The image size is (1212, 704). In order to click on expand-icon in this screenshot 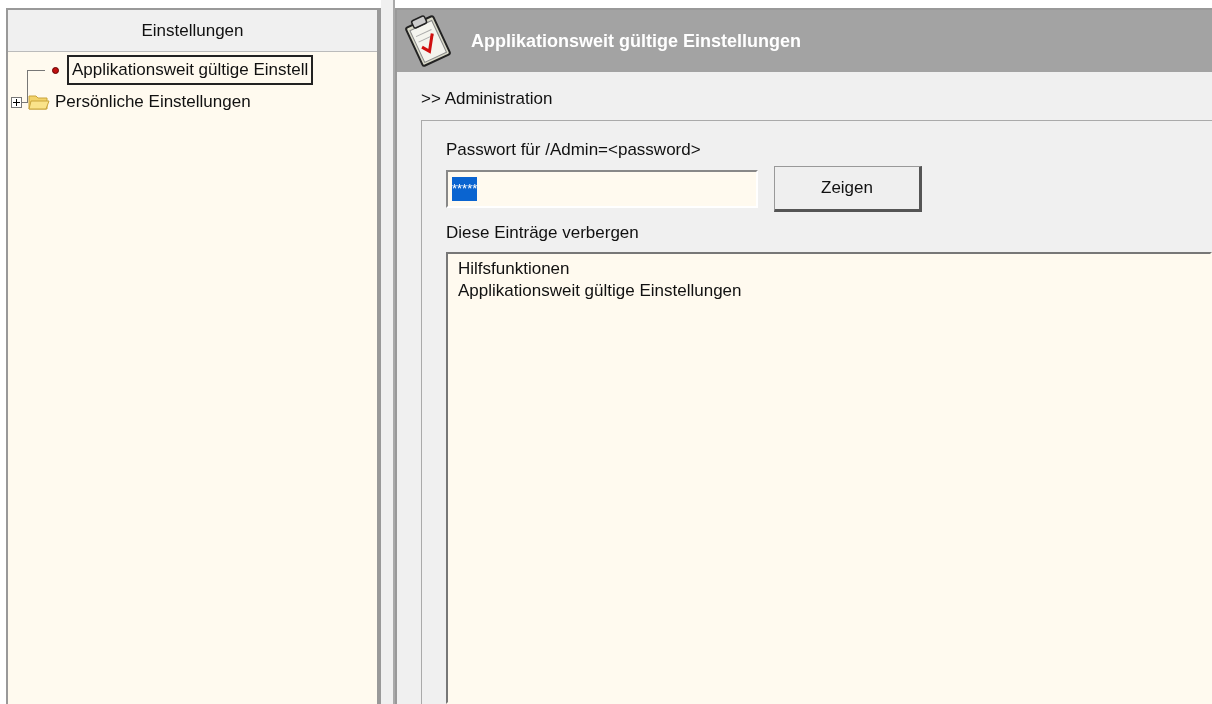, I will do `click(16, 102)`.